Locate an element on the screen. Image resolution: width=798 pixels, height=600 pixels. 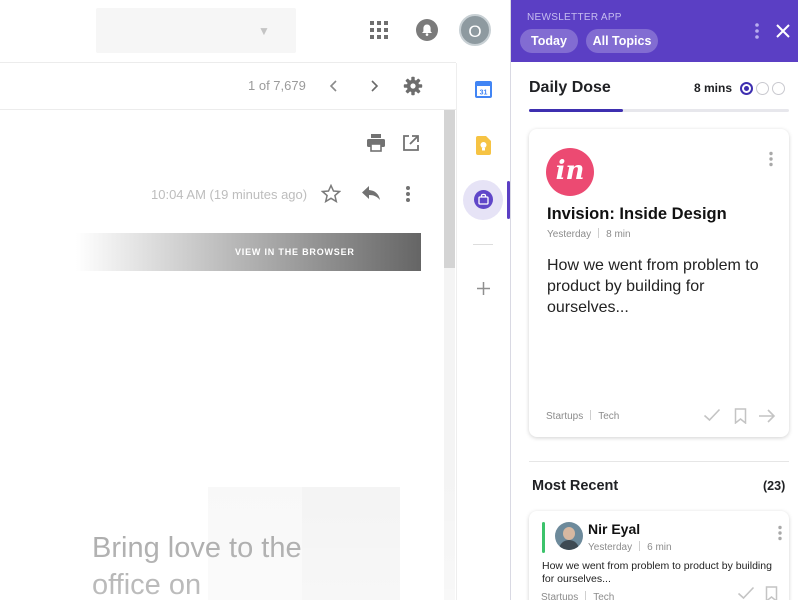
star-icon is located at coordinates (331, 193).